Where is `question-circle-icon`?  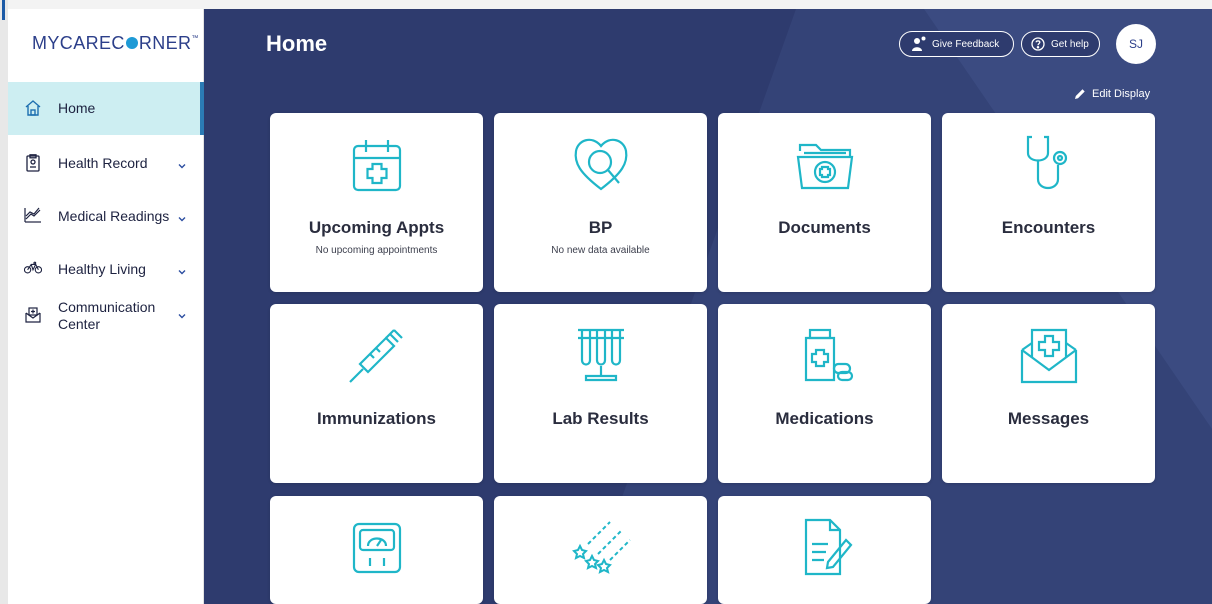
question-circle-icon is located at coordinates (1038, 44).